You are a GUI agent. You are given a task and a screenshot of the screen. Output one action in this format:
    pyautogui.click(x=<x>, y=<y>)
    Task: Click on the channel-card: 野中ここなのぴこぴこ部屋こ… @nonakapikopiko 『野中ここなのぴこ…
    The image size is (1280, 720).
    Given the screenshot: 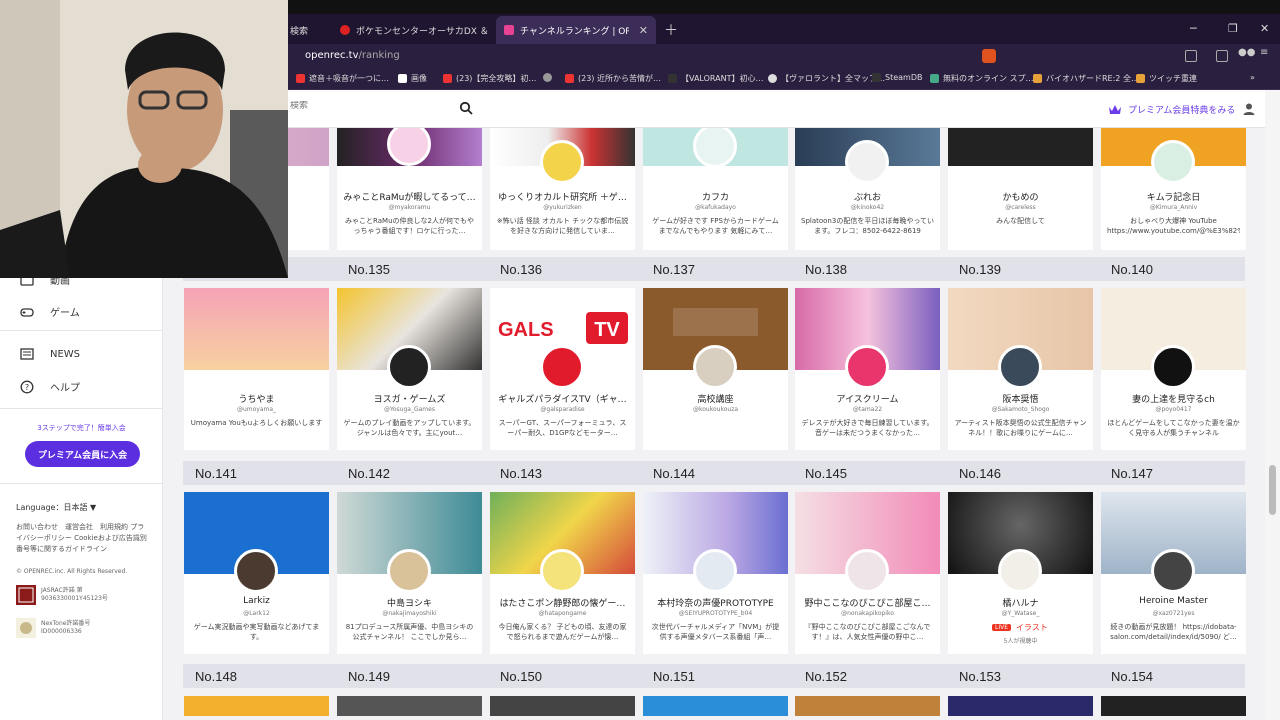 What is the action you would take?
    pyautogui.click(x=867, y=573)
    